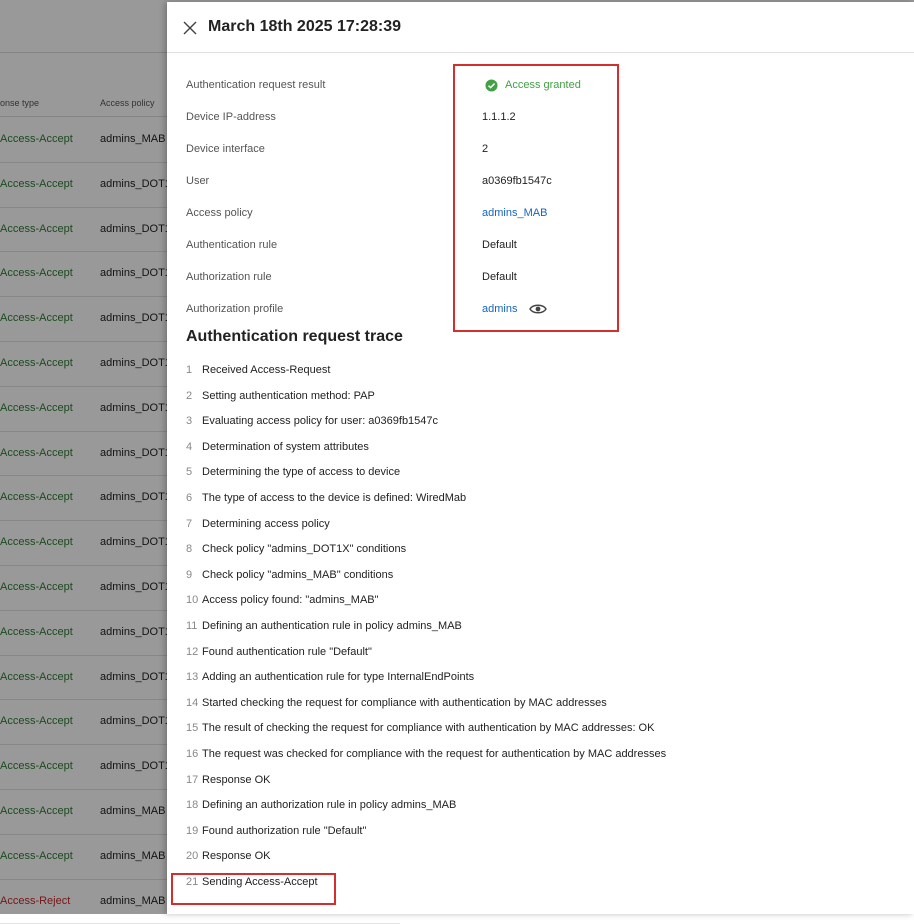 This screenshot has width=914, height=924. Describe the element at coordinates (189, 472) in the screenshot. I see `trace-step-number: 5` at that location.